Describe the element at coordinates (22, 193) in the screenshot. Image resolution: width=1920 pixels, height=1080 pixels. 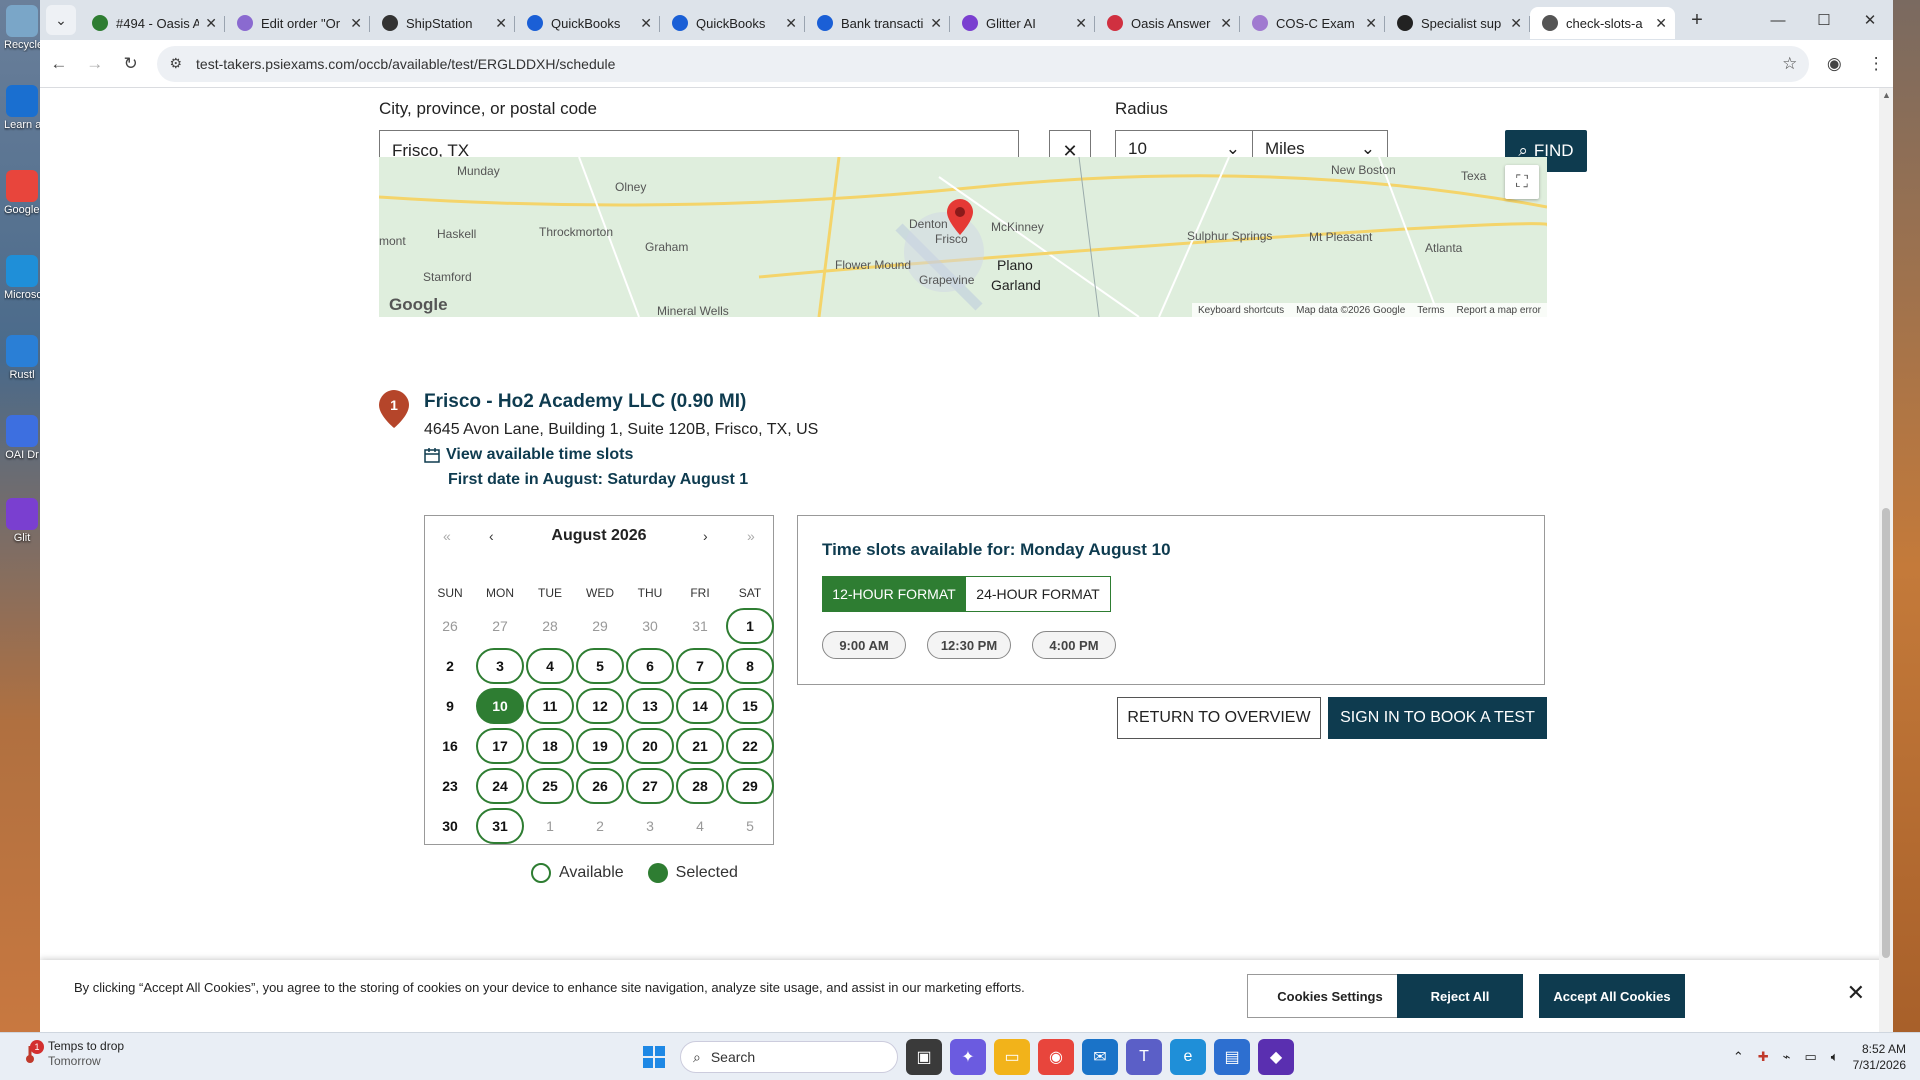
I see `desktop-icon: Google Chrome` at that location.